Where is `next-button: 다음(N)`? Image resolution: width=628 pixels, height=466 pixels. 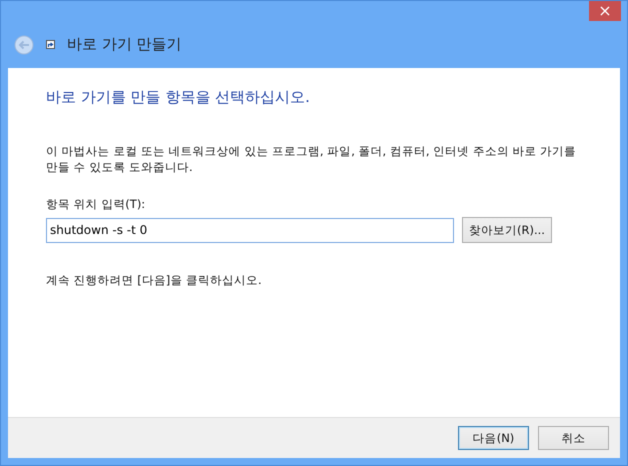 next-button: 다음(N) is located at coordinates (493, 438).